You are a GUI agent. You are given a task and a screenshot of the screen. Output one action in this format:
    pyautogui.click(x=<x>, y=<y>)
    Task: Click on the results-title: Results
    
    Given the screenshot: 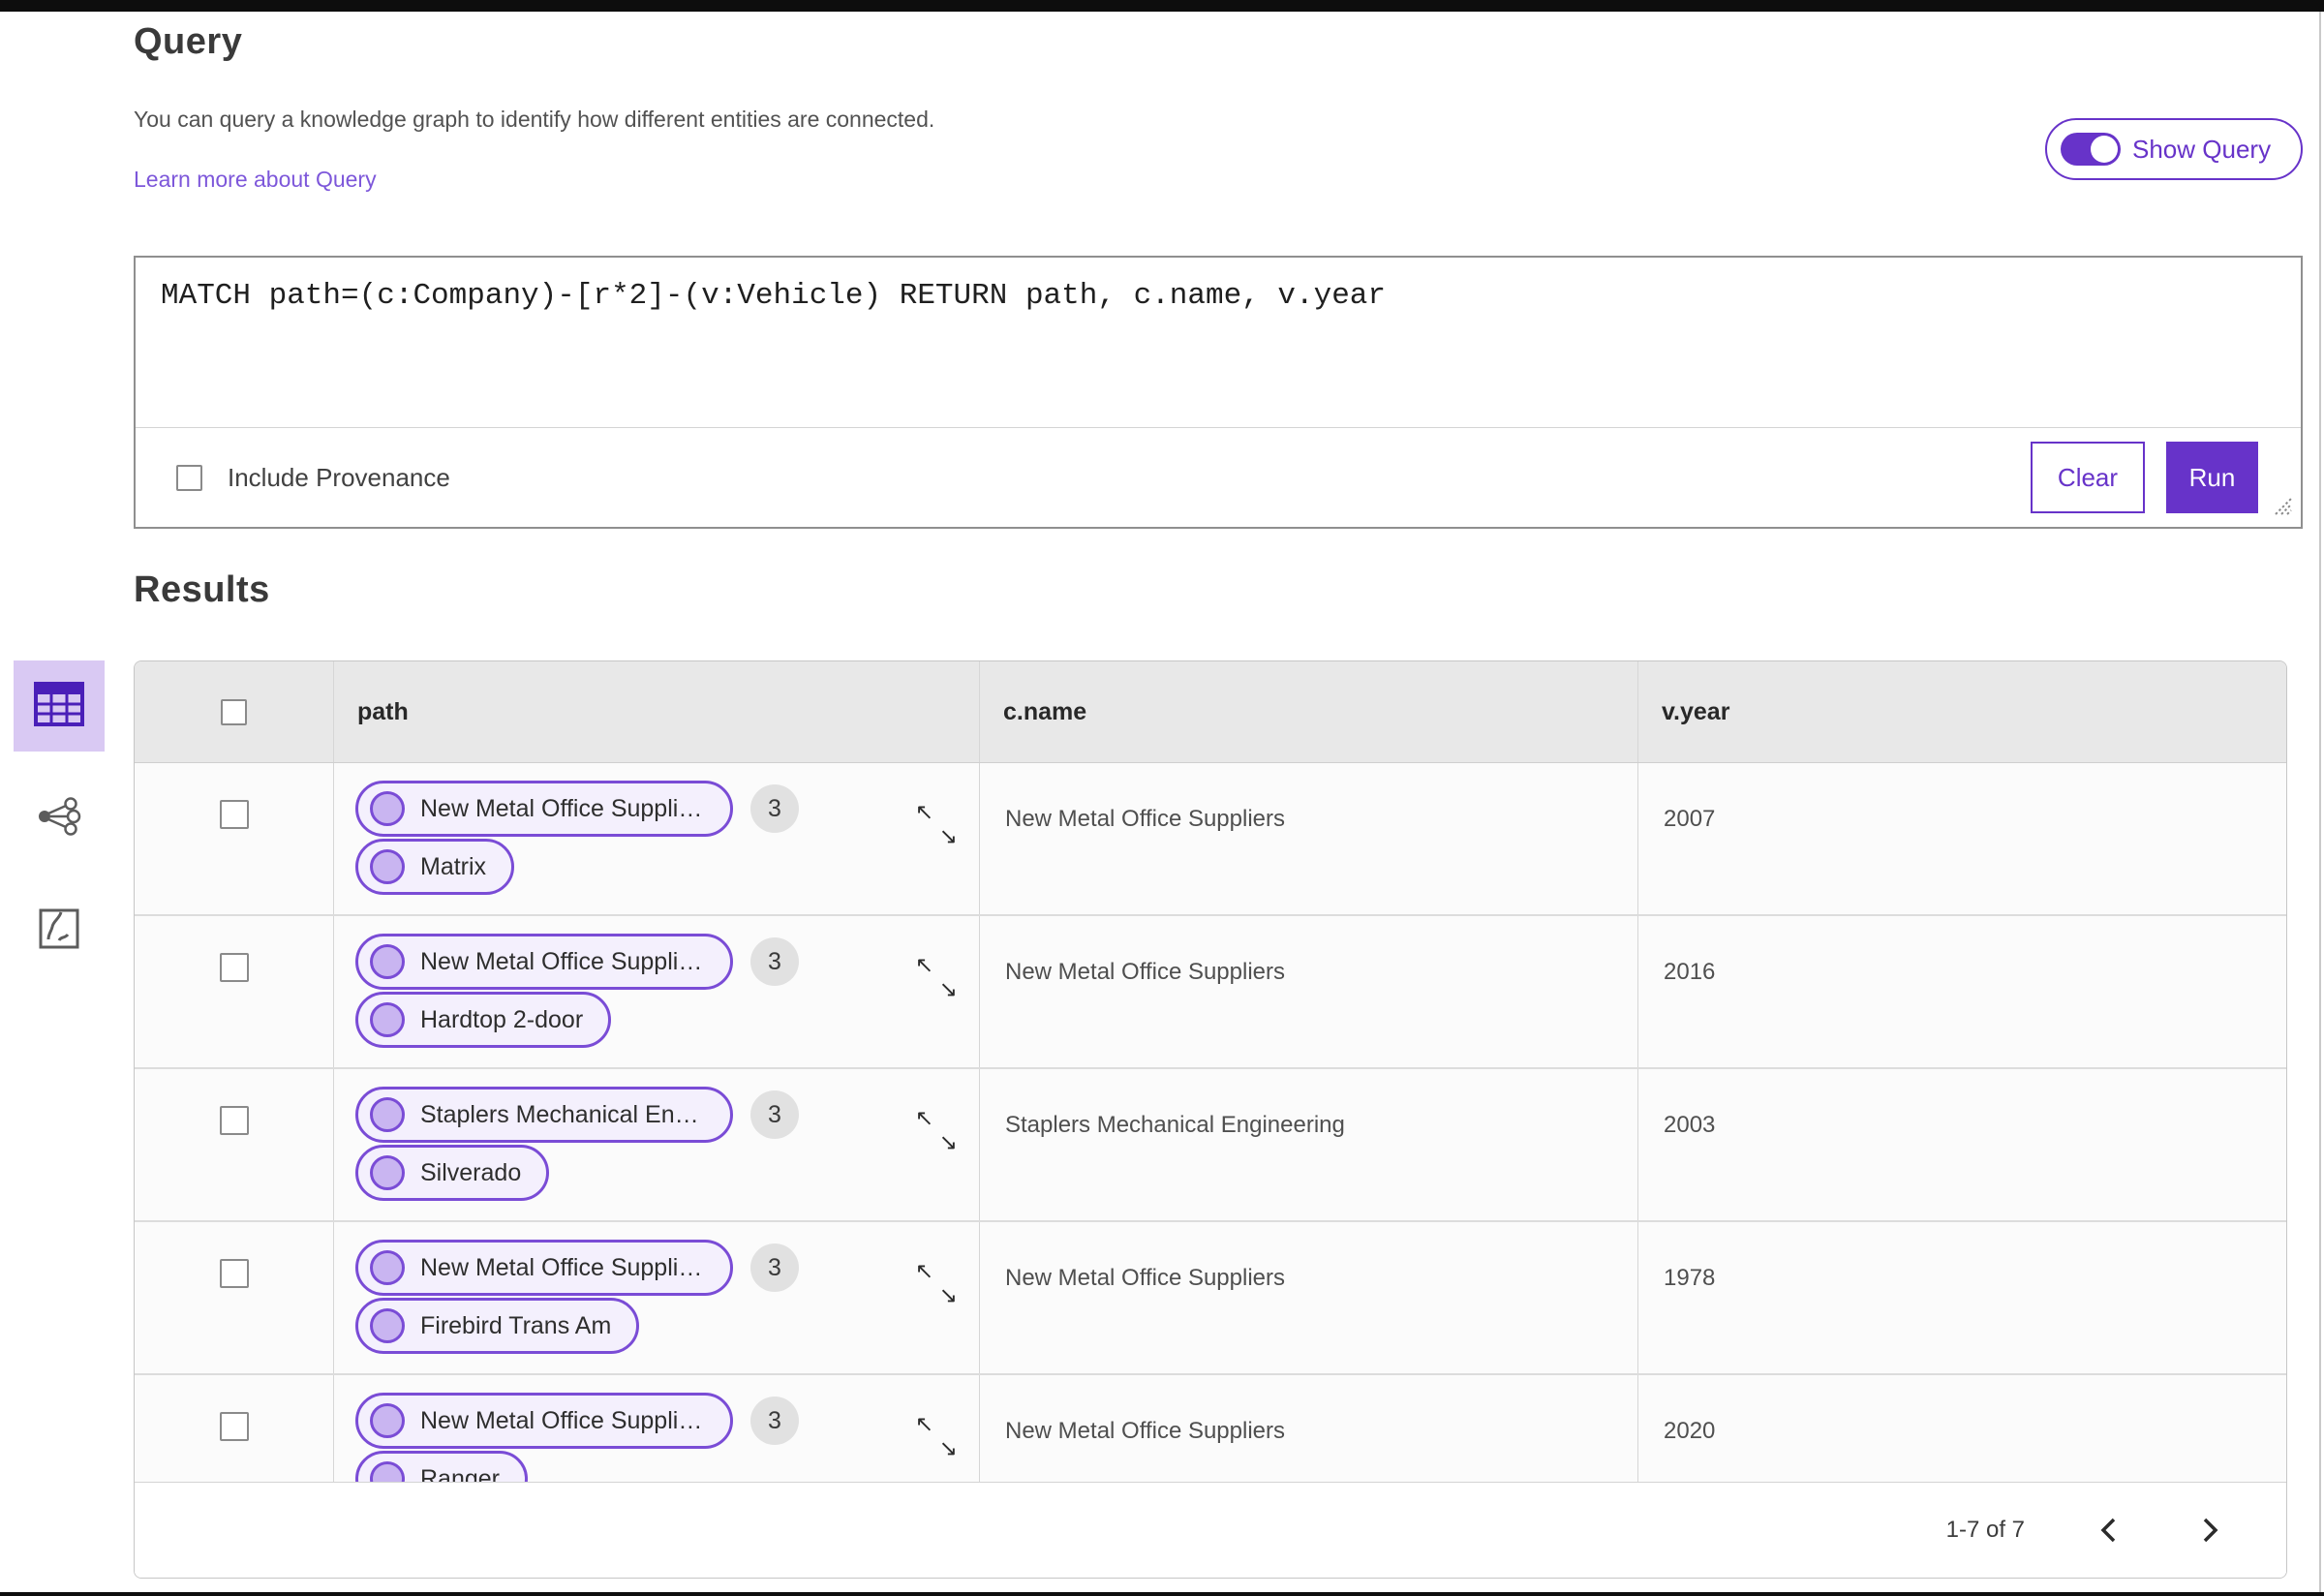 What is the action you would take?
    pyautogui.click(x=202, y=589)
    